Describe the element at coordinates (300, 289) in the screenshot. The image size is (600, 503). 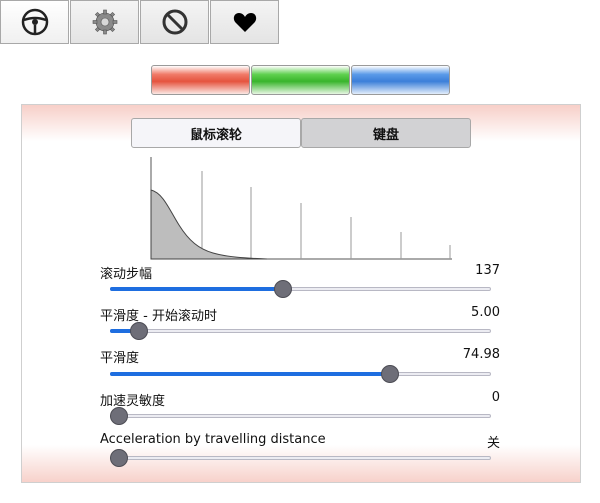
I see `scroll-step-slider` at that location.